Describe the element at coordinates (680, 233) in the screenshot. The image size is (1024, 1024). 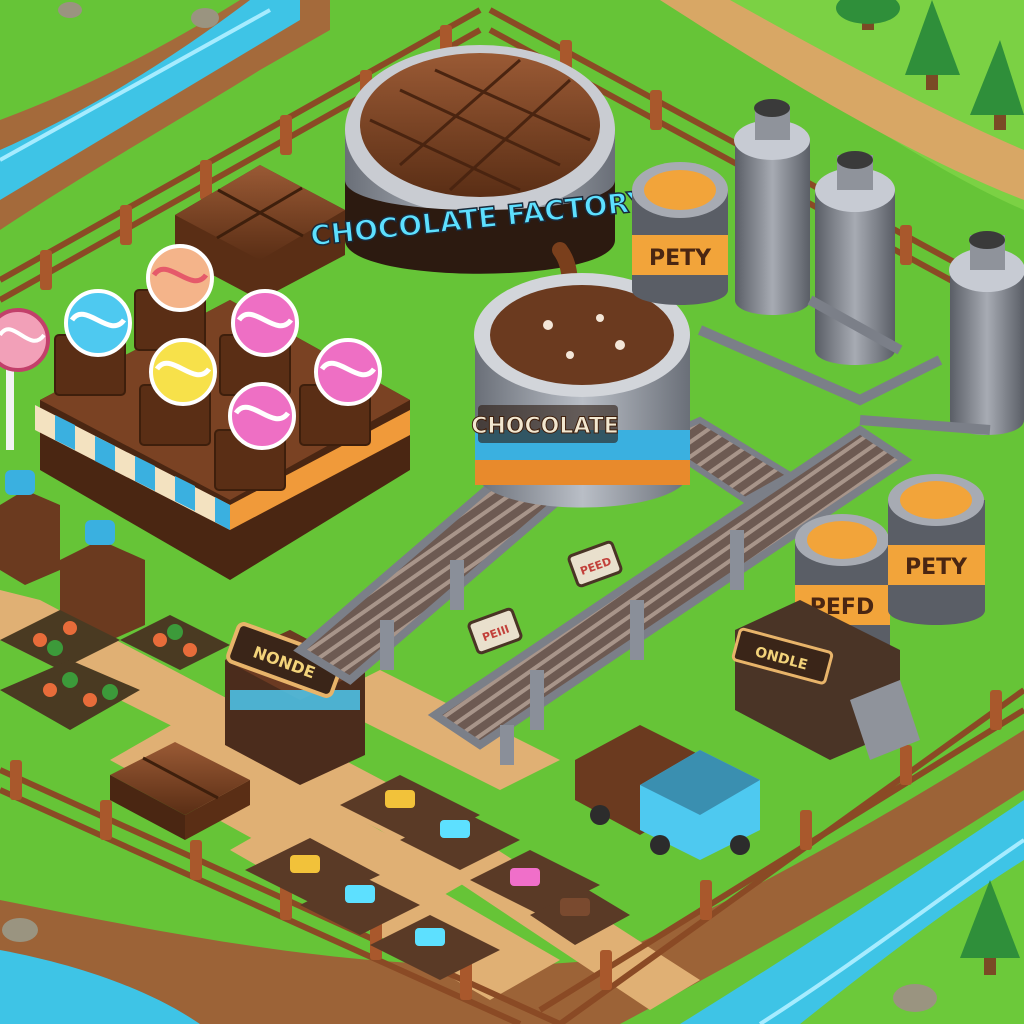
I see `silo-icon: PETY` at that location.